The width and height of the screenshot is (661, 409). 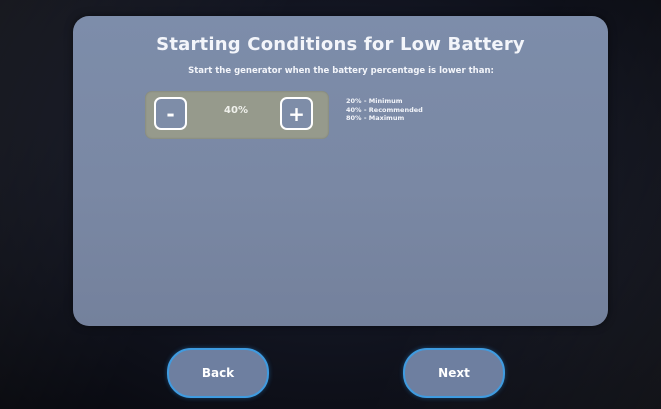 What do you see at coordinates (375, 118) in the screenshot?
I see `hint-maximum: 80% - Maximum` at bounding box center [375, 118].